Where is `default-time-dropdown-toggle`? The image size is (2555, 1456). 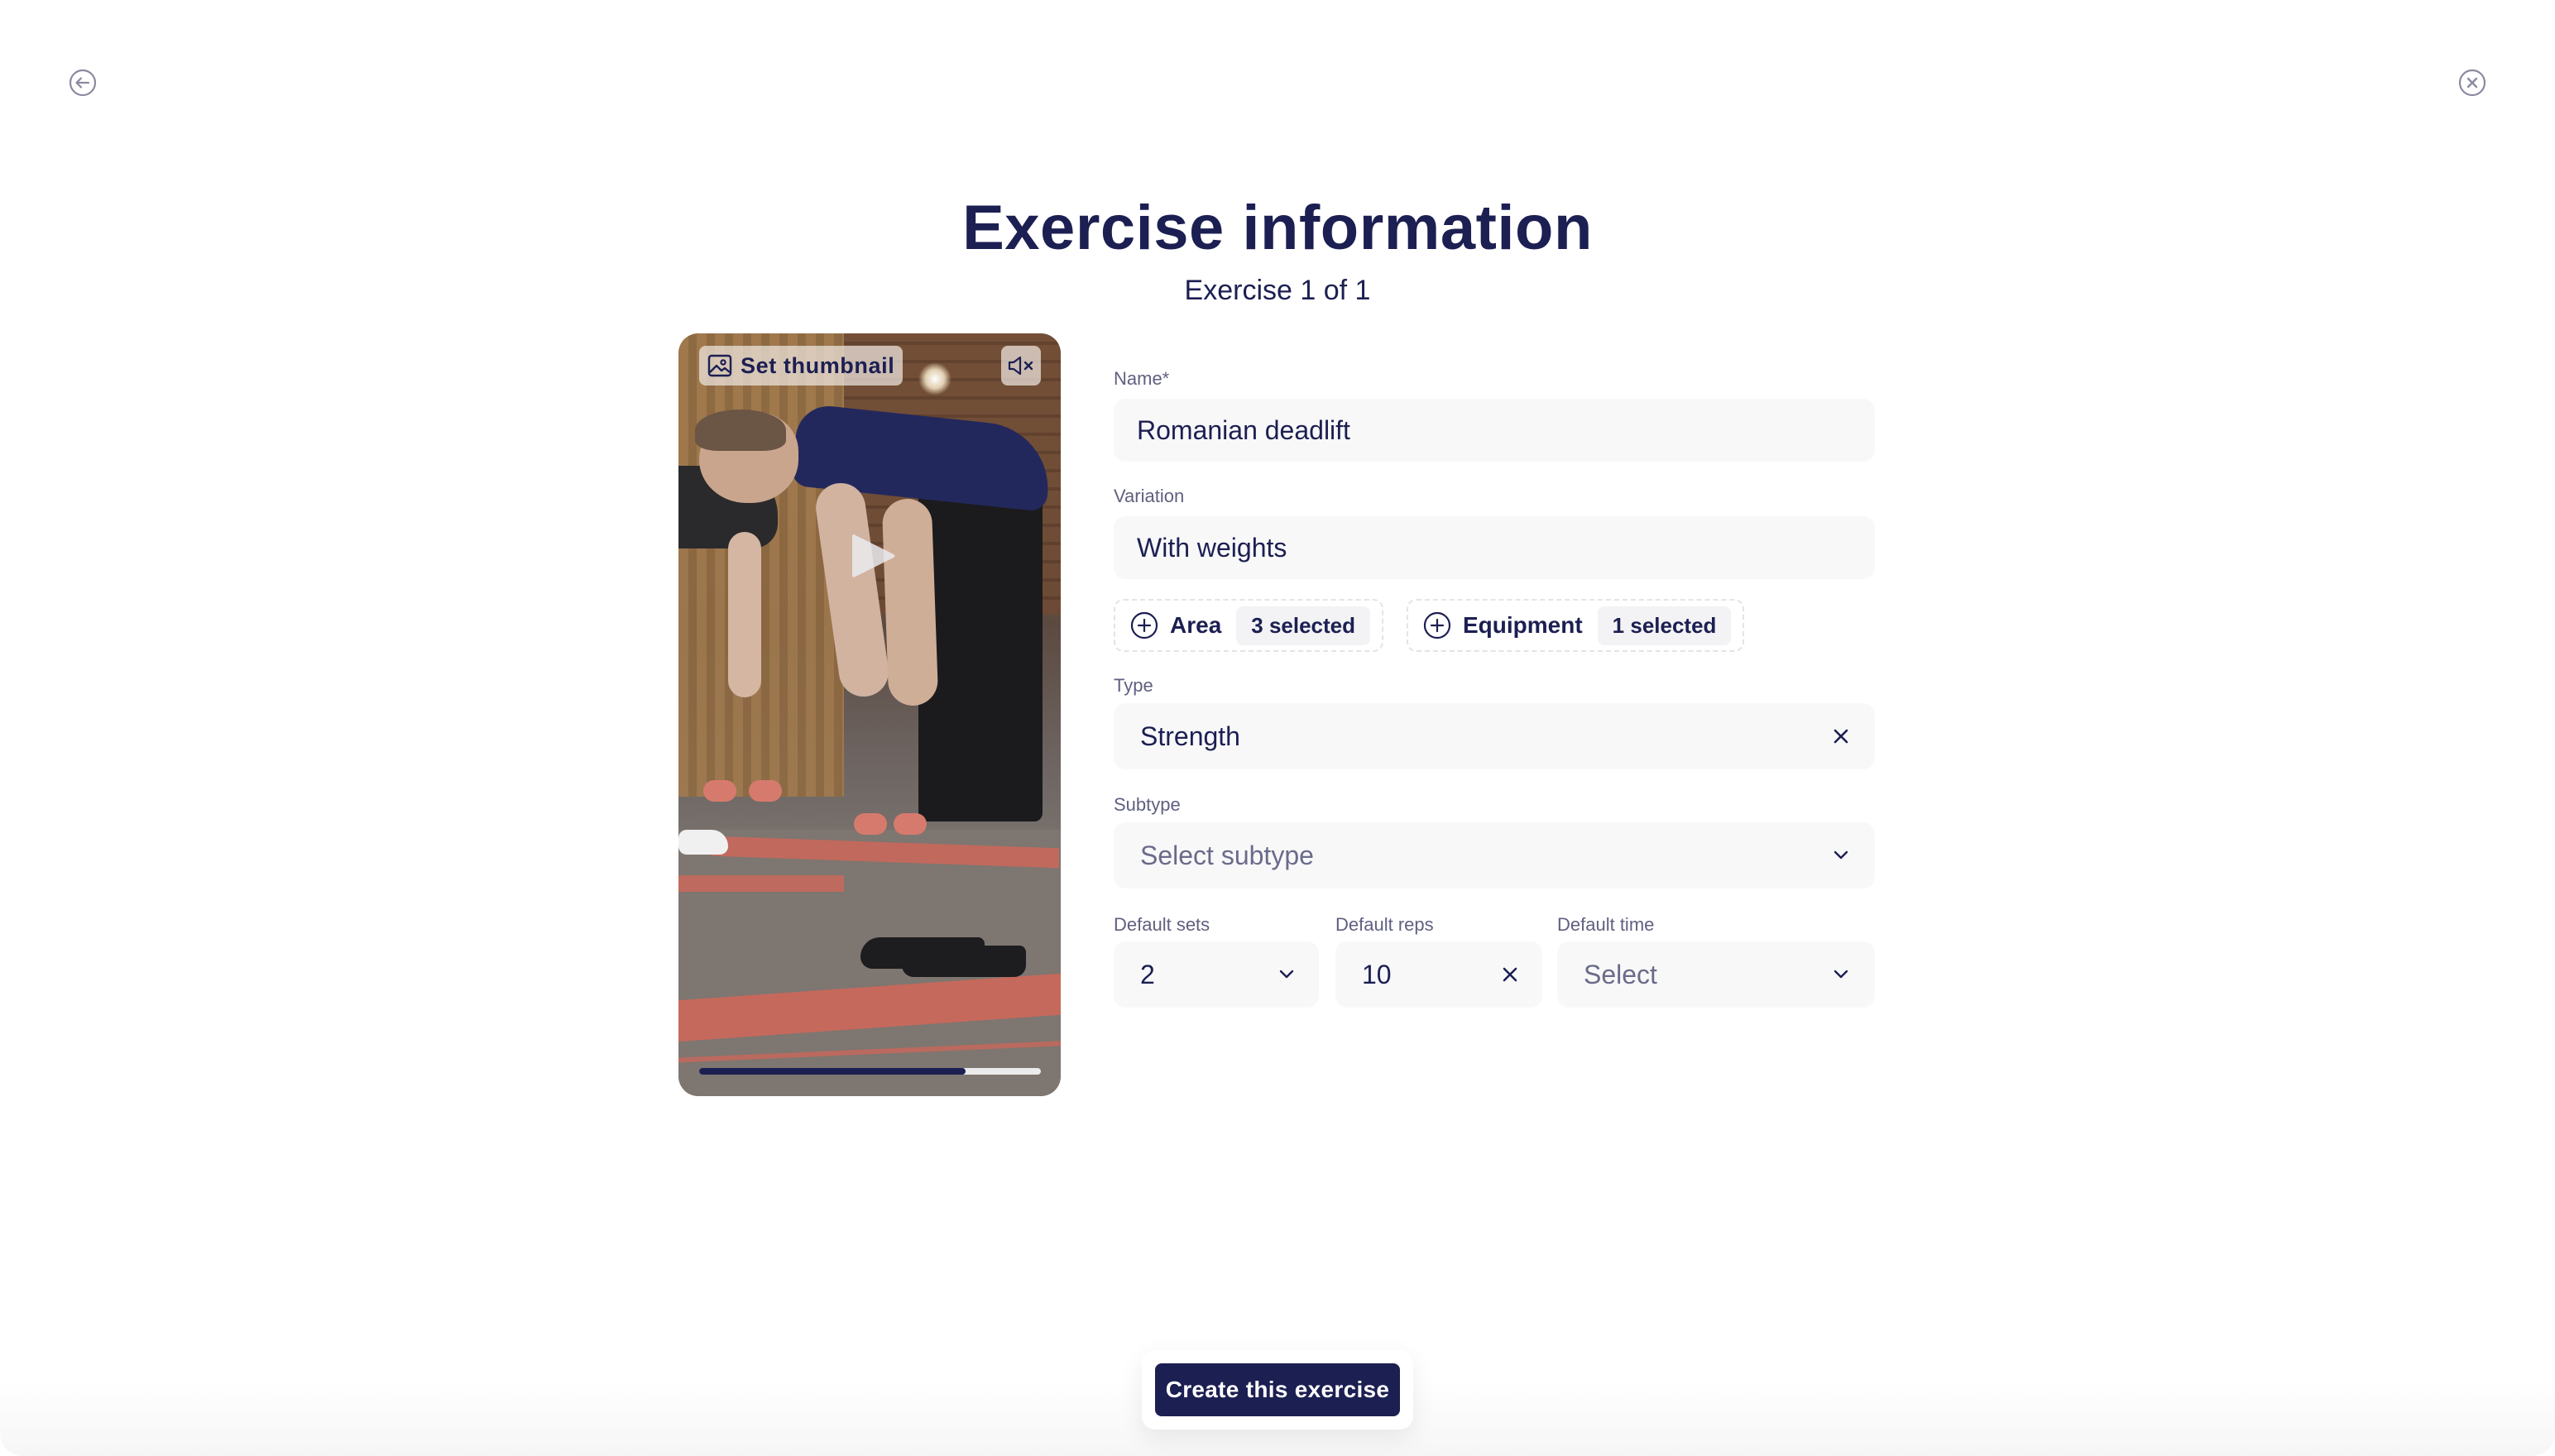 default-time-dropdown-toggle is located at coordinates (1841, 974).